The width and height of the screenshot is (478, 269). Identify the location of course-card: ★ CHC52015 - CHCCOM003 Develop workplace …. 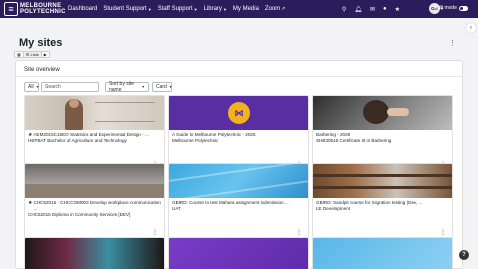
(94, 203).